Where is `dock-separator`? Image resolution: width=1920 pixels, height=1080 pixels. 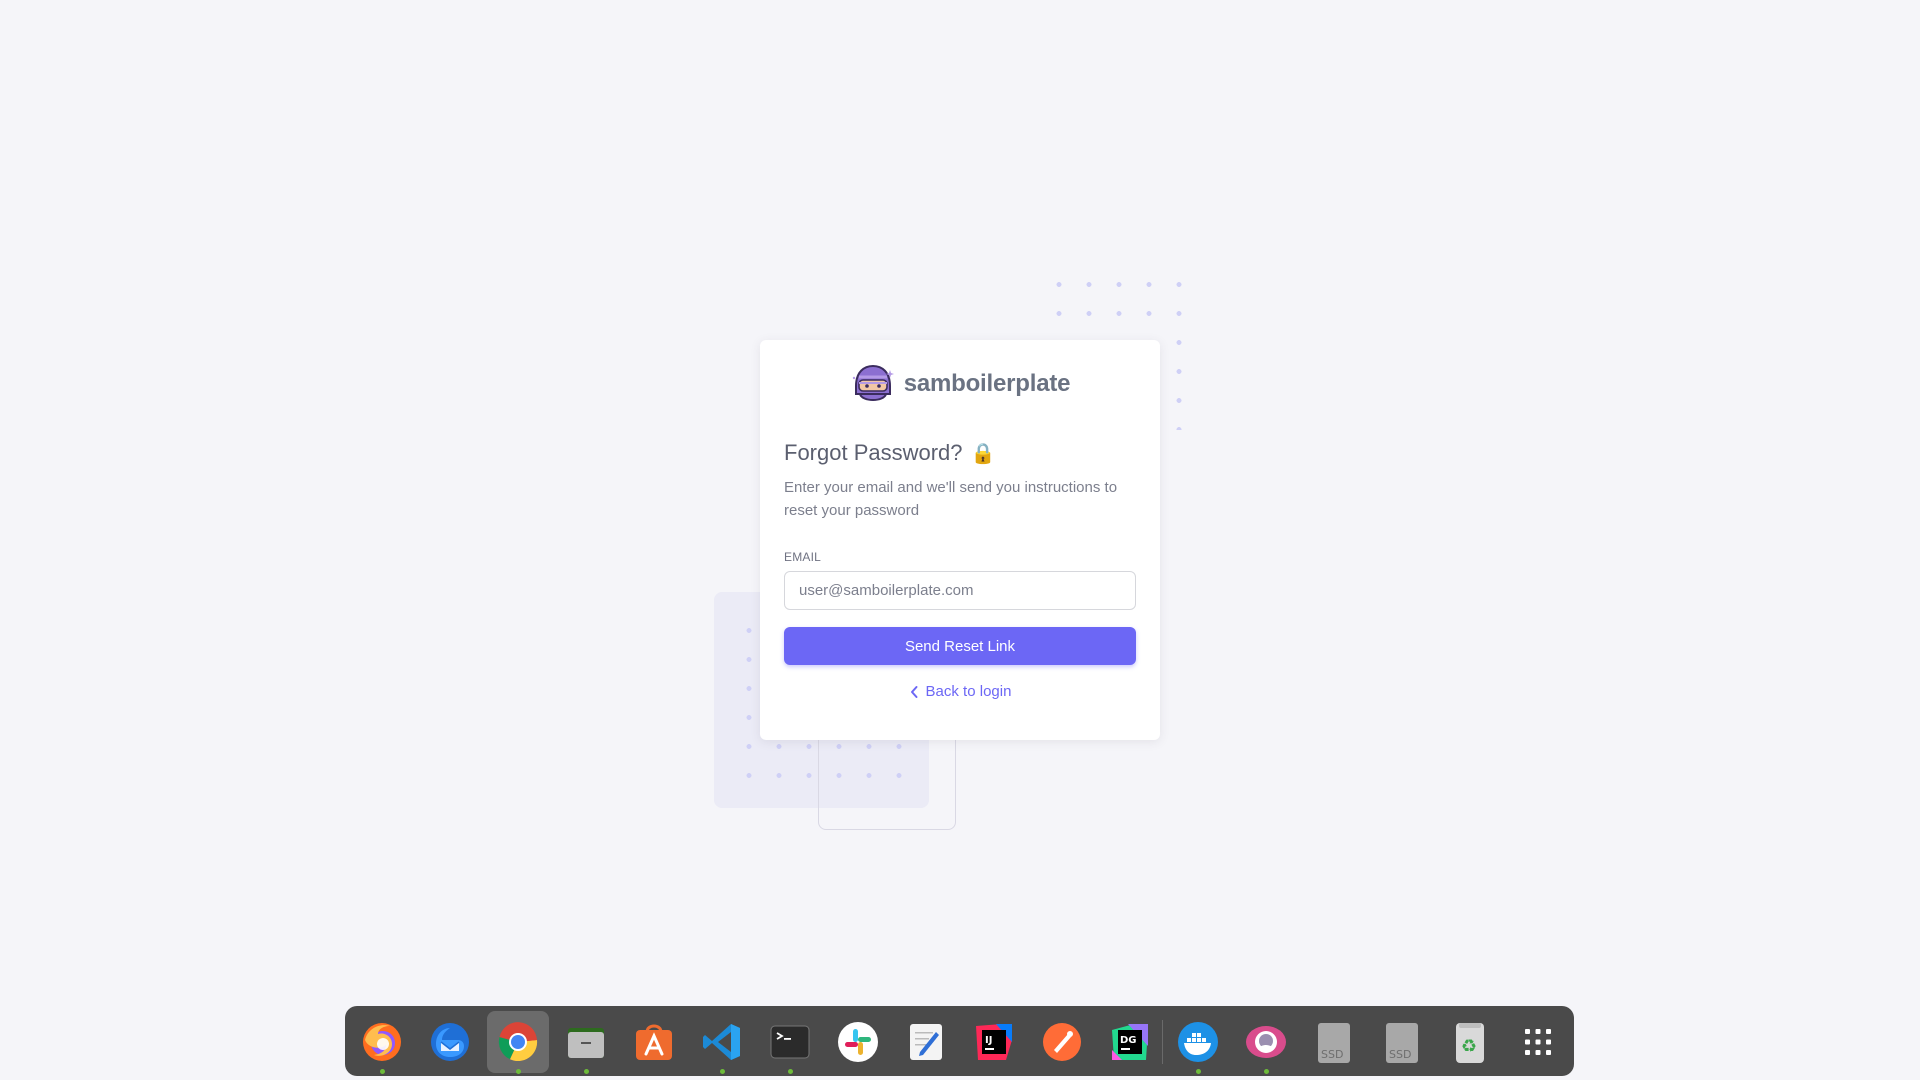 dock-separator is located at coordinates (1162, 1042).